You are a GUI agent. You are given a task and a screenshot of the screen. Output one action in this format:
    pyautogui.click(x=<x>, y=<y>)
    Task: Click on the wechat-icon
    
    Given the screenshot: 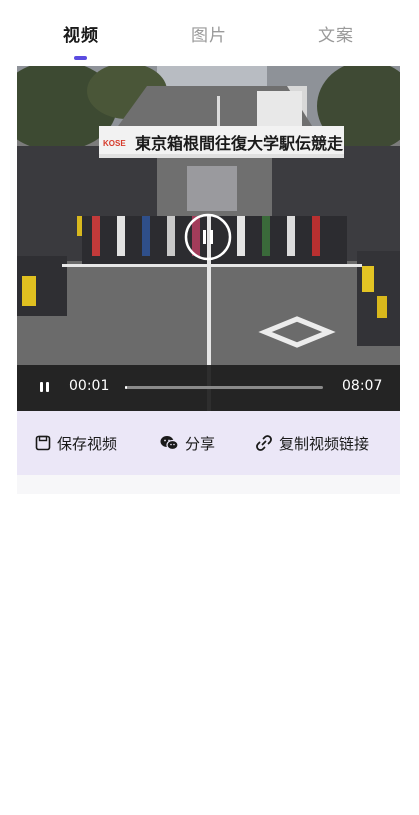 What is the action you would take?
    pyautogui.click(x=169, y=443)
    